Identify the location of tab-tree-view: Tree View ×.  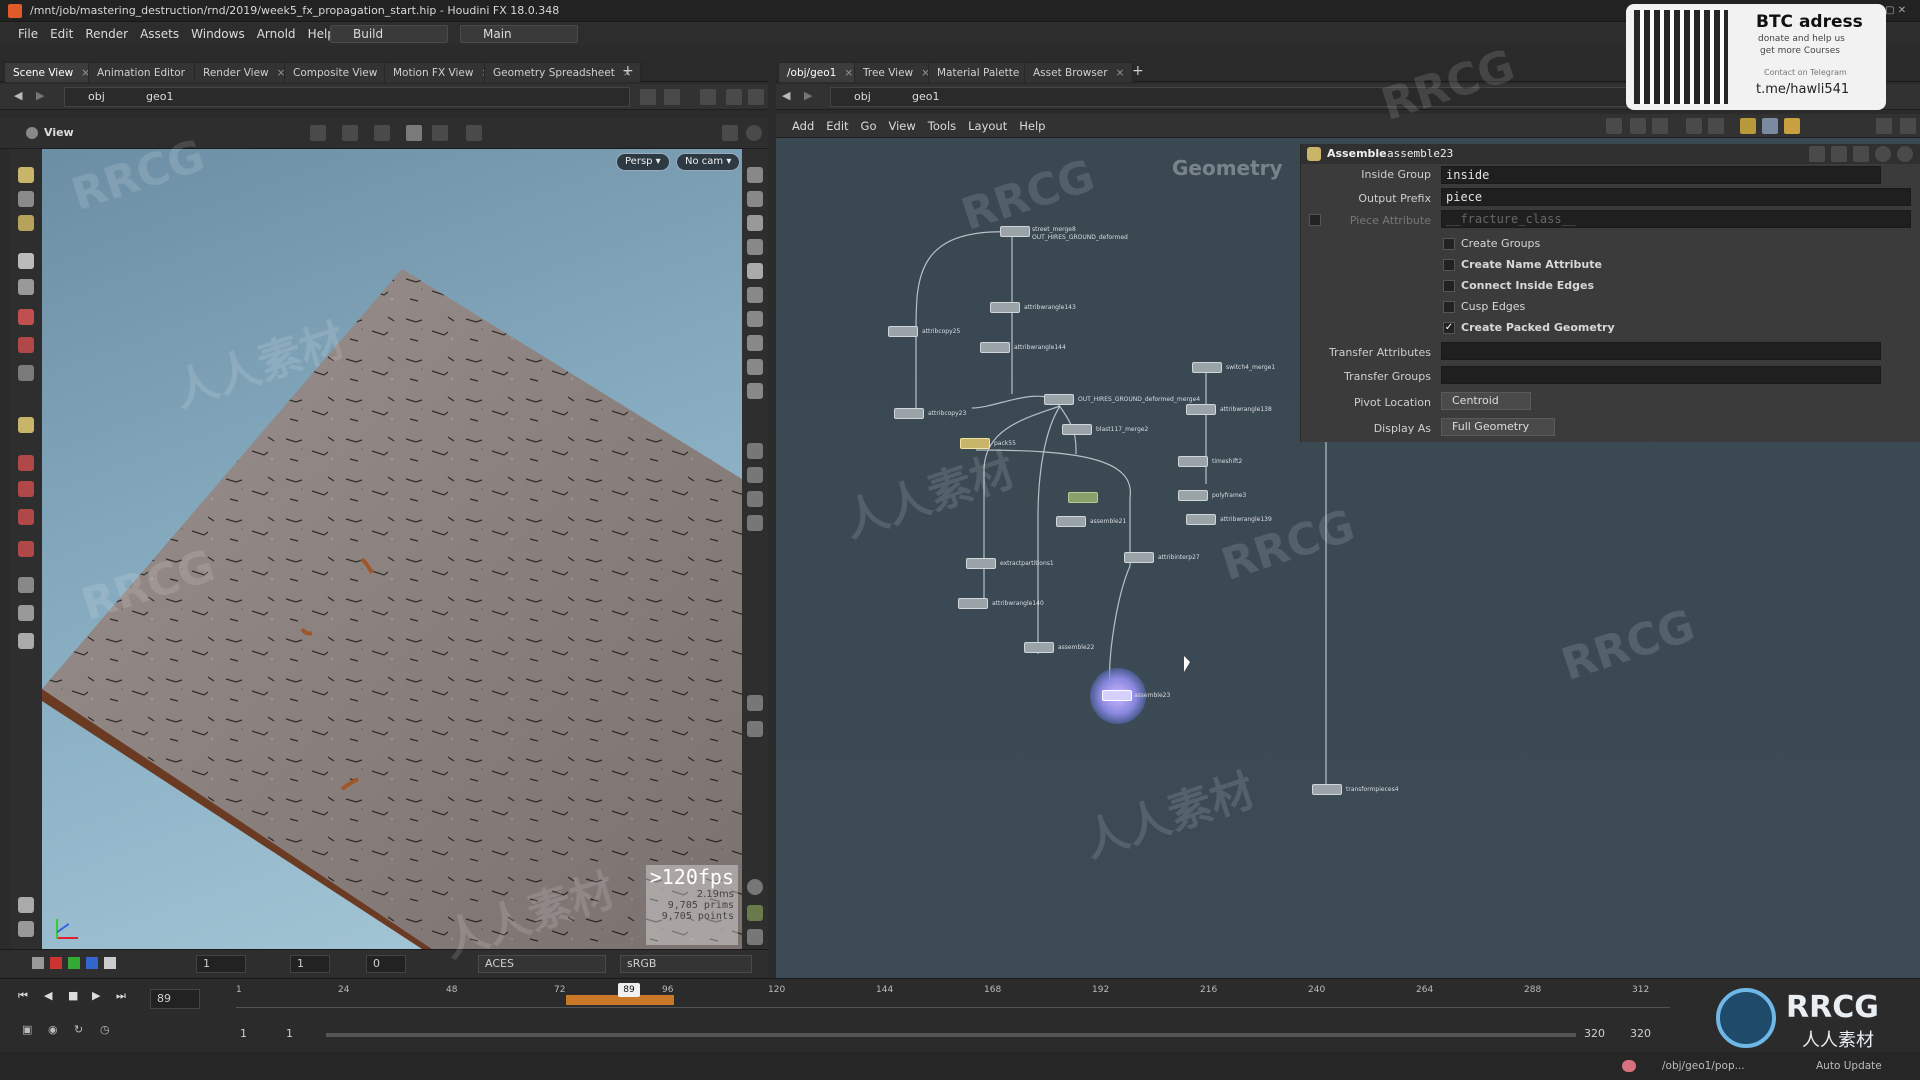
(896, 72).